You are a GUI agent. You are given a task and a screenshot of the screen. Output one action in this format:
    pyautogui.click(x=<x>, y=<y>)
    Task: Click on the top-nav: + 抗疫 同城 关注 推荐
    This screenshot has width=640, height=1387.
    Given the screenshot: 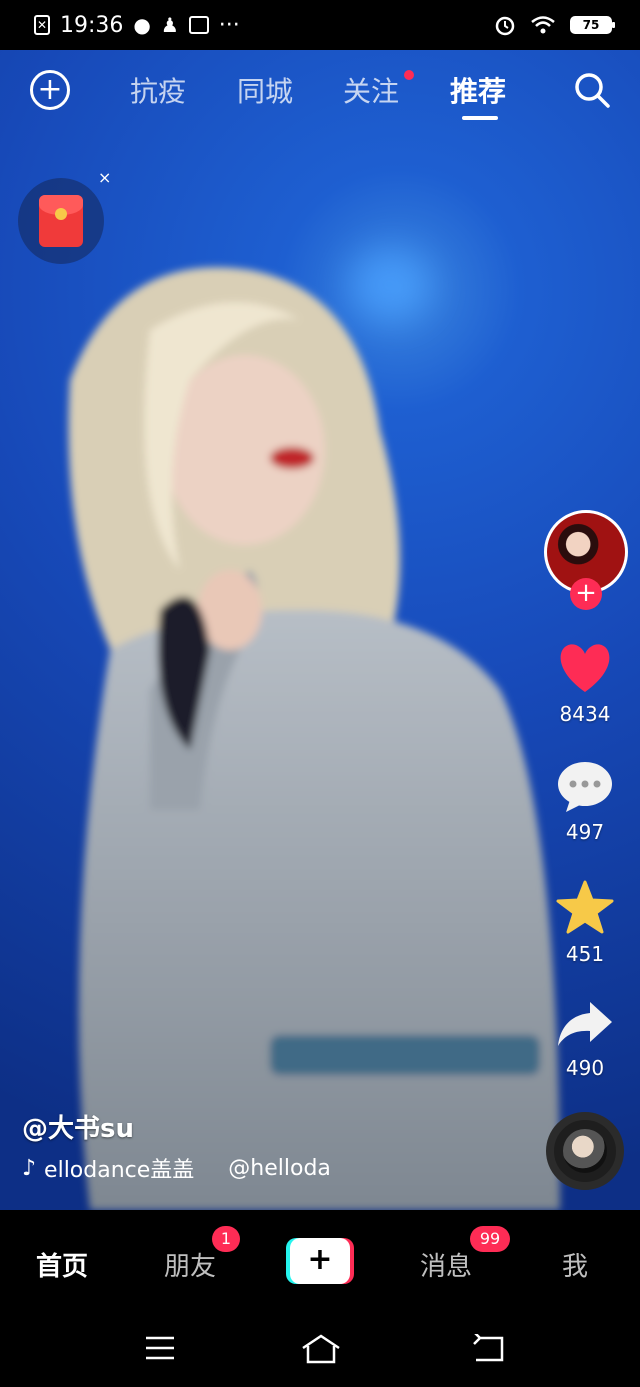 What is the action you would take?
    pyautogui.click(x=320, y=90)
    